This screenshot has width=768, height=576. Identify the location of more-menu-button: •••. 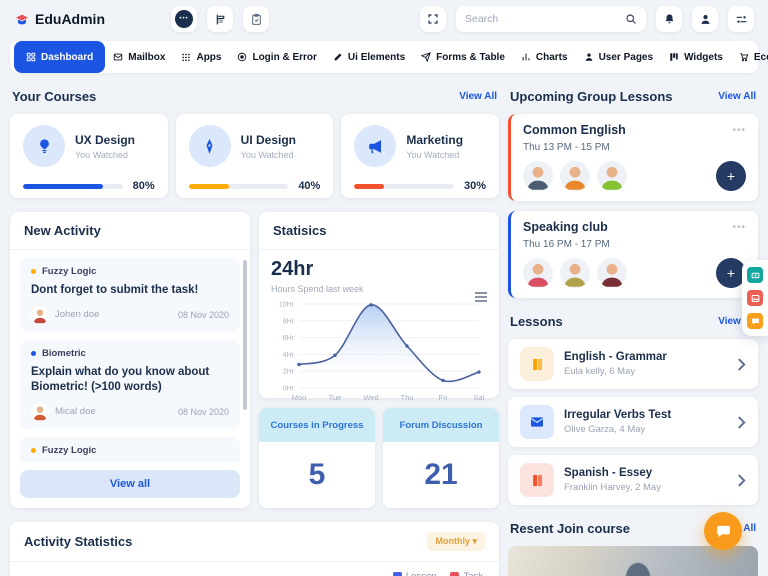
(184, 19).